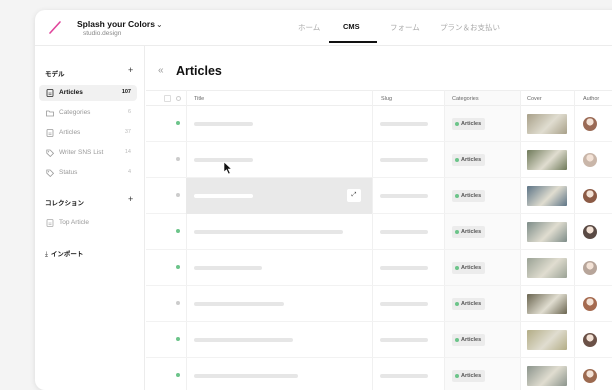 The image size is (612, 390). What do you see at coordinates (351, 26) in the screenshot?
I see `tab-cms: CMS` at bounding box center [351, 26].